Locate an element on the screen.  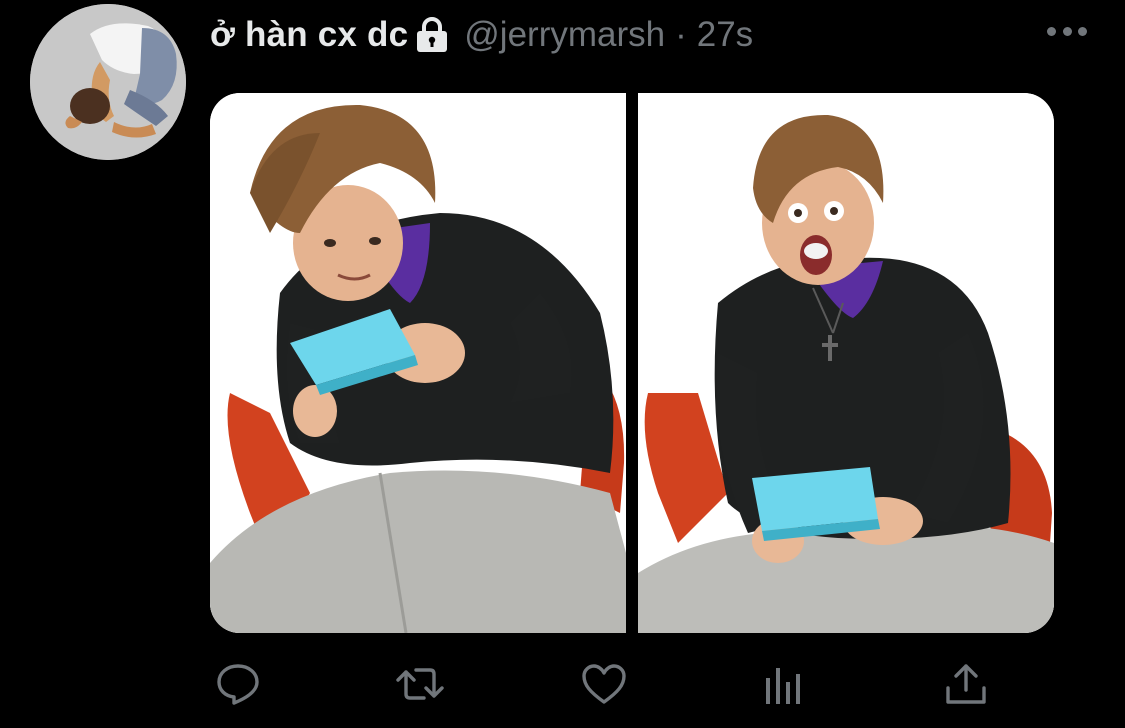
analytics-icon is located at coordinates (783, 686).